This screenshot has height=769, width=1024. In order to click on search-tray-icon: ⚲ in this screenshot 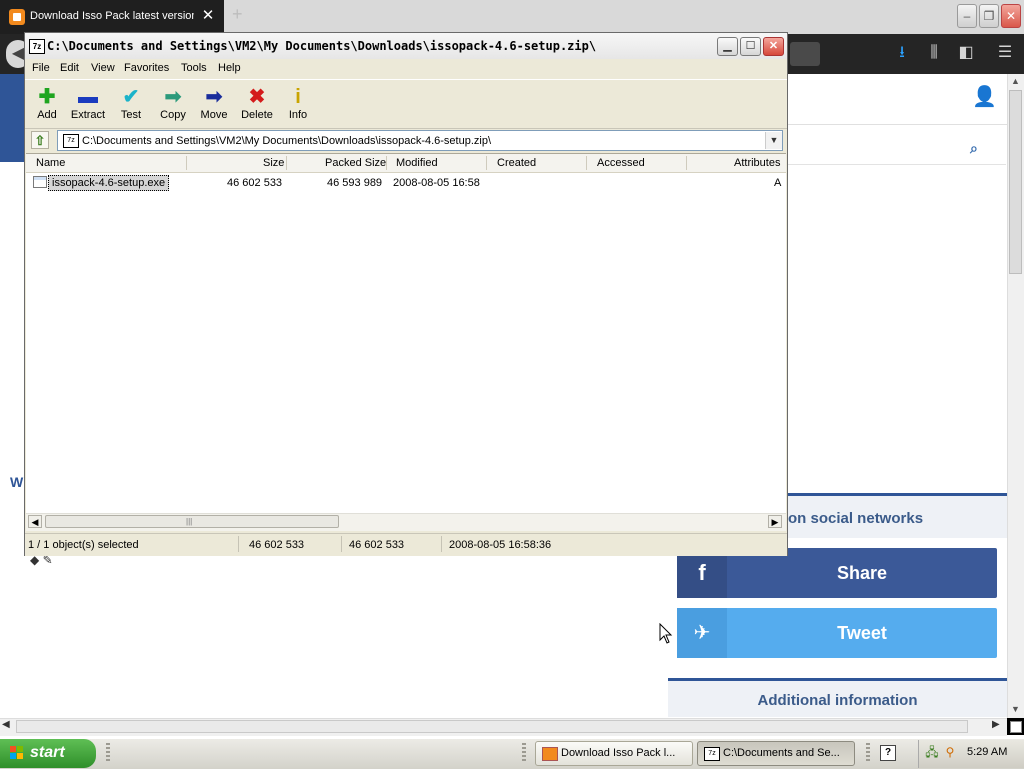, I will do `click(950, 752)`.